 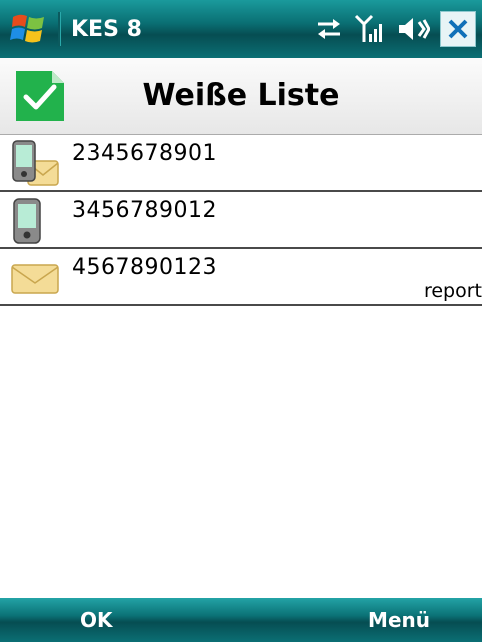 I want to click on phone-number: 2345678901, so click(x=144, y=153).